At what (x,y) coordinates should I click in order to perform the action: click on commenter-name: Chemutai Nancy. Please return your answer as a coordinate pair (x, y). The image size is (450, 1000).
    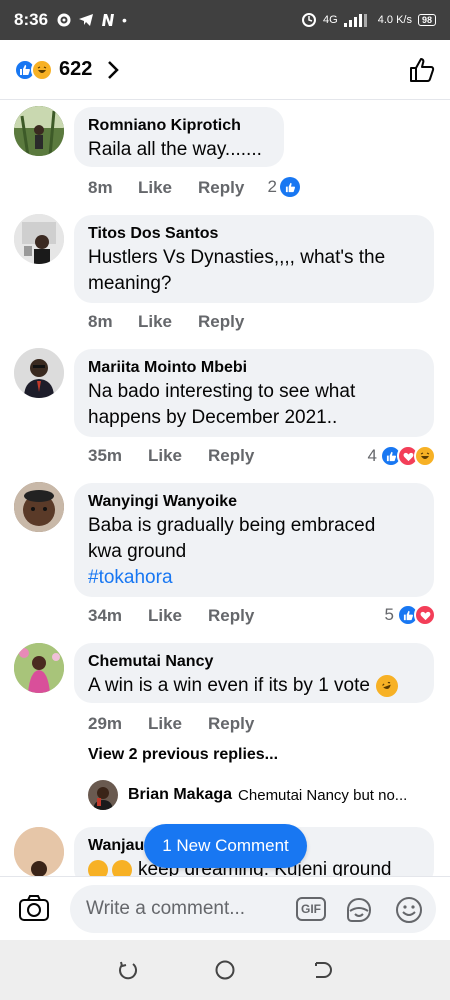
    Looking at the image, I should click on (254, 662).